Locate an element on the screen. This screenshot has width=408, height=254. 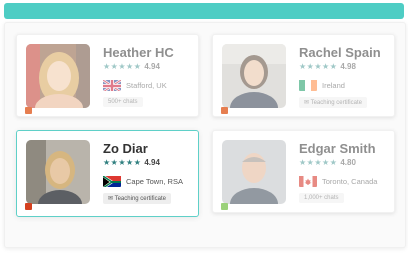
tutor-rating: ★★★★★ 4.80 is located at coordinates (327, 162).